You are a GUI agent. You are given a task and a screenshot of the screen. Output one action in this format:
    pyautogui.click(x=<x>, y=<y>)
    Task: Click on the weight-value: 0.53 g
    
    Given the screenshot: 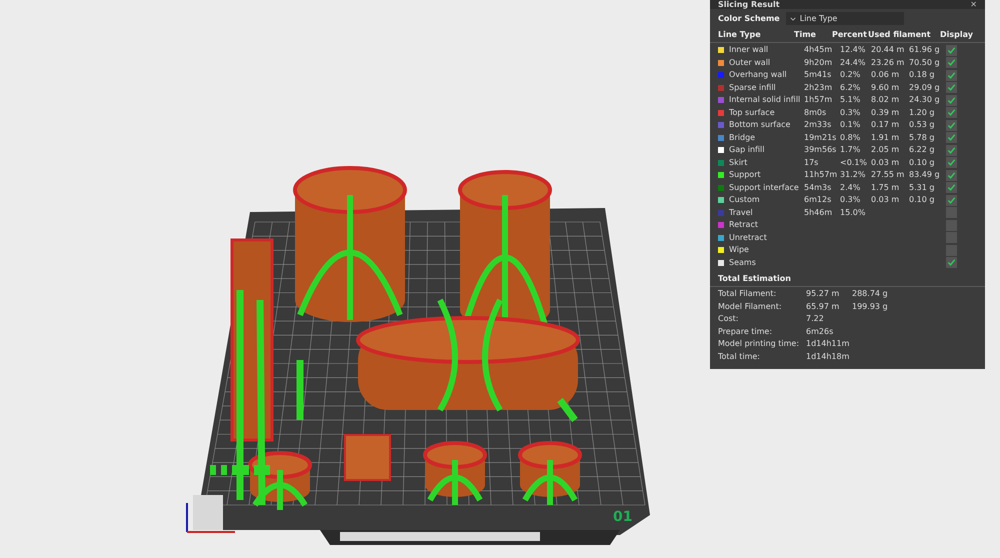 What is the action you would take?
    pyautogui.click(x=921, y=124)
    